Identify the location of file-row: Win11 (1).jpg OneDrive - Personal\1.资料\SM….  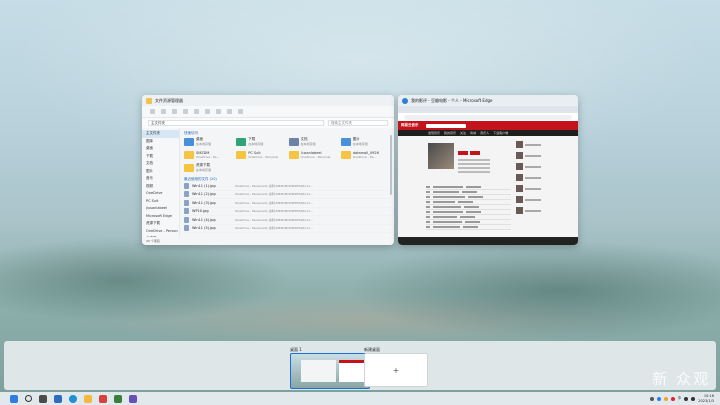
(287, 186).